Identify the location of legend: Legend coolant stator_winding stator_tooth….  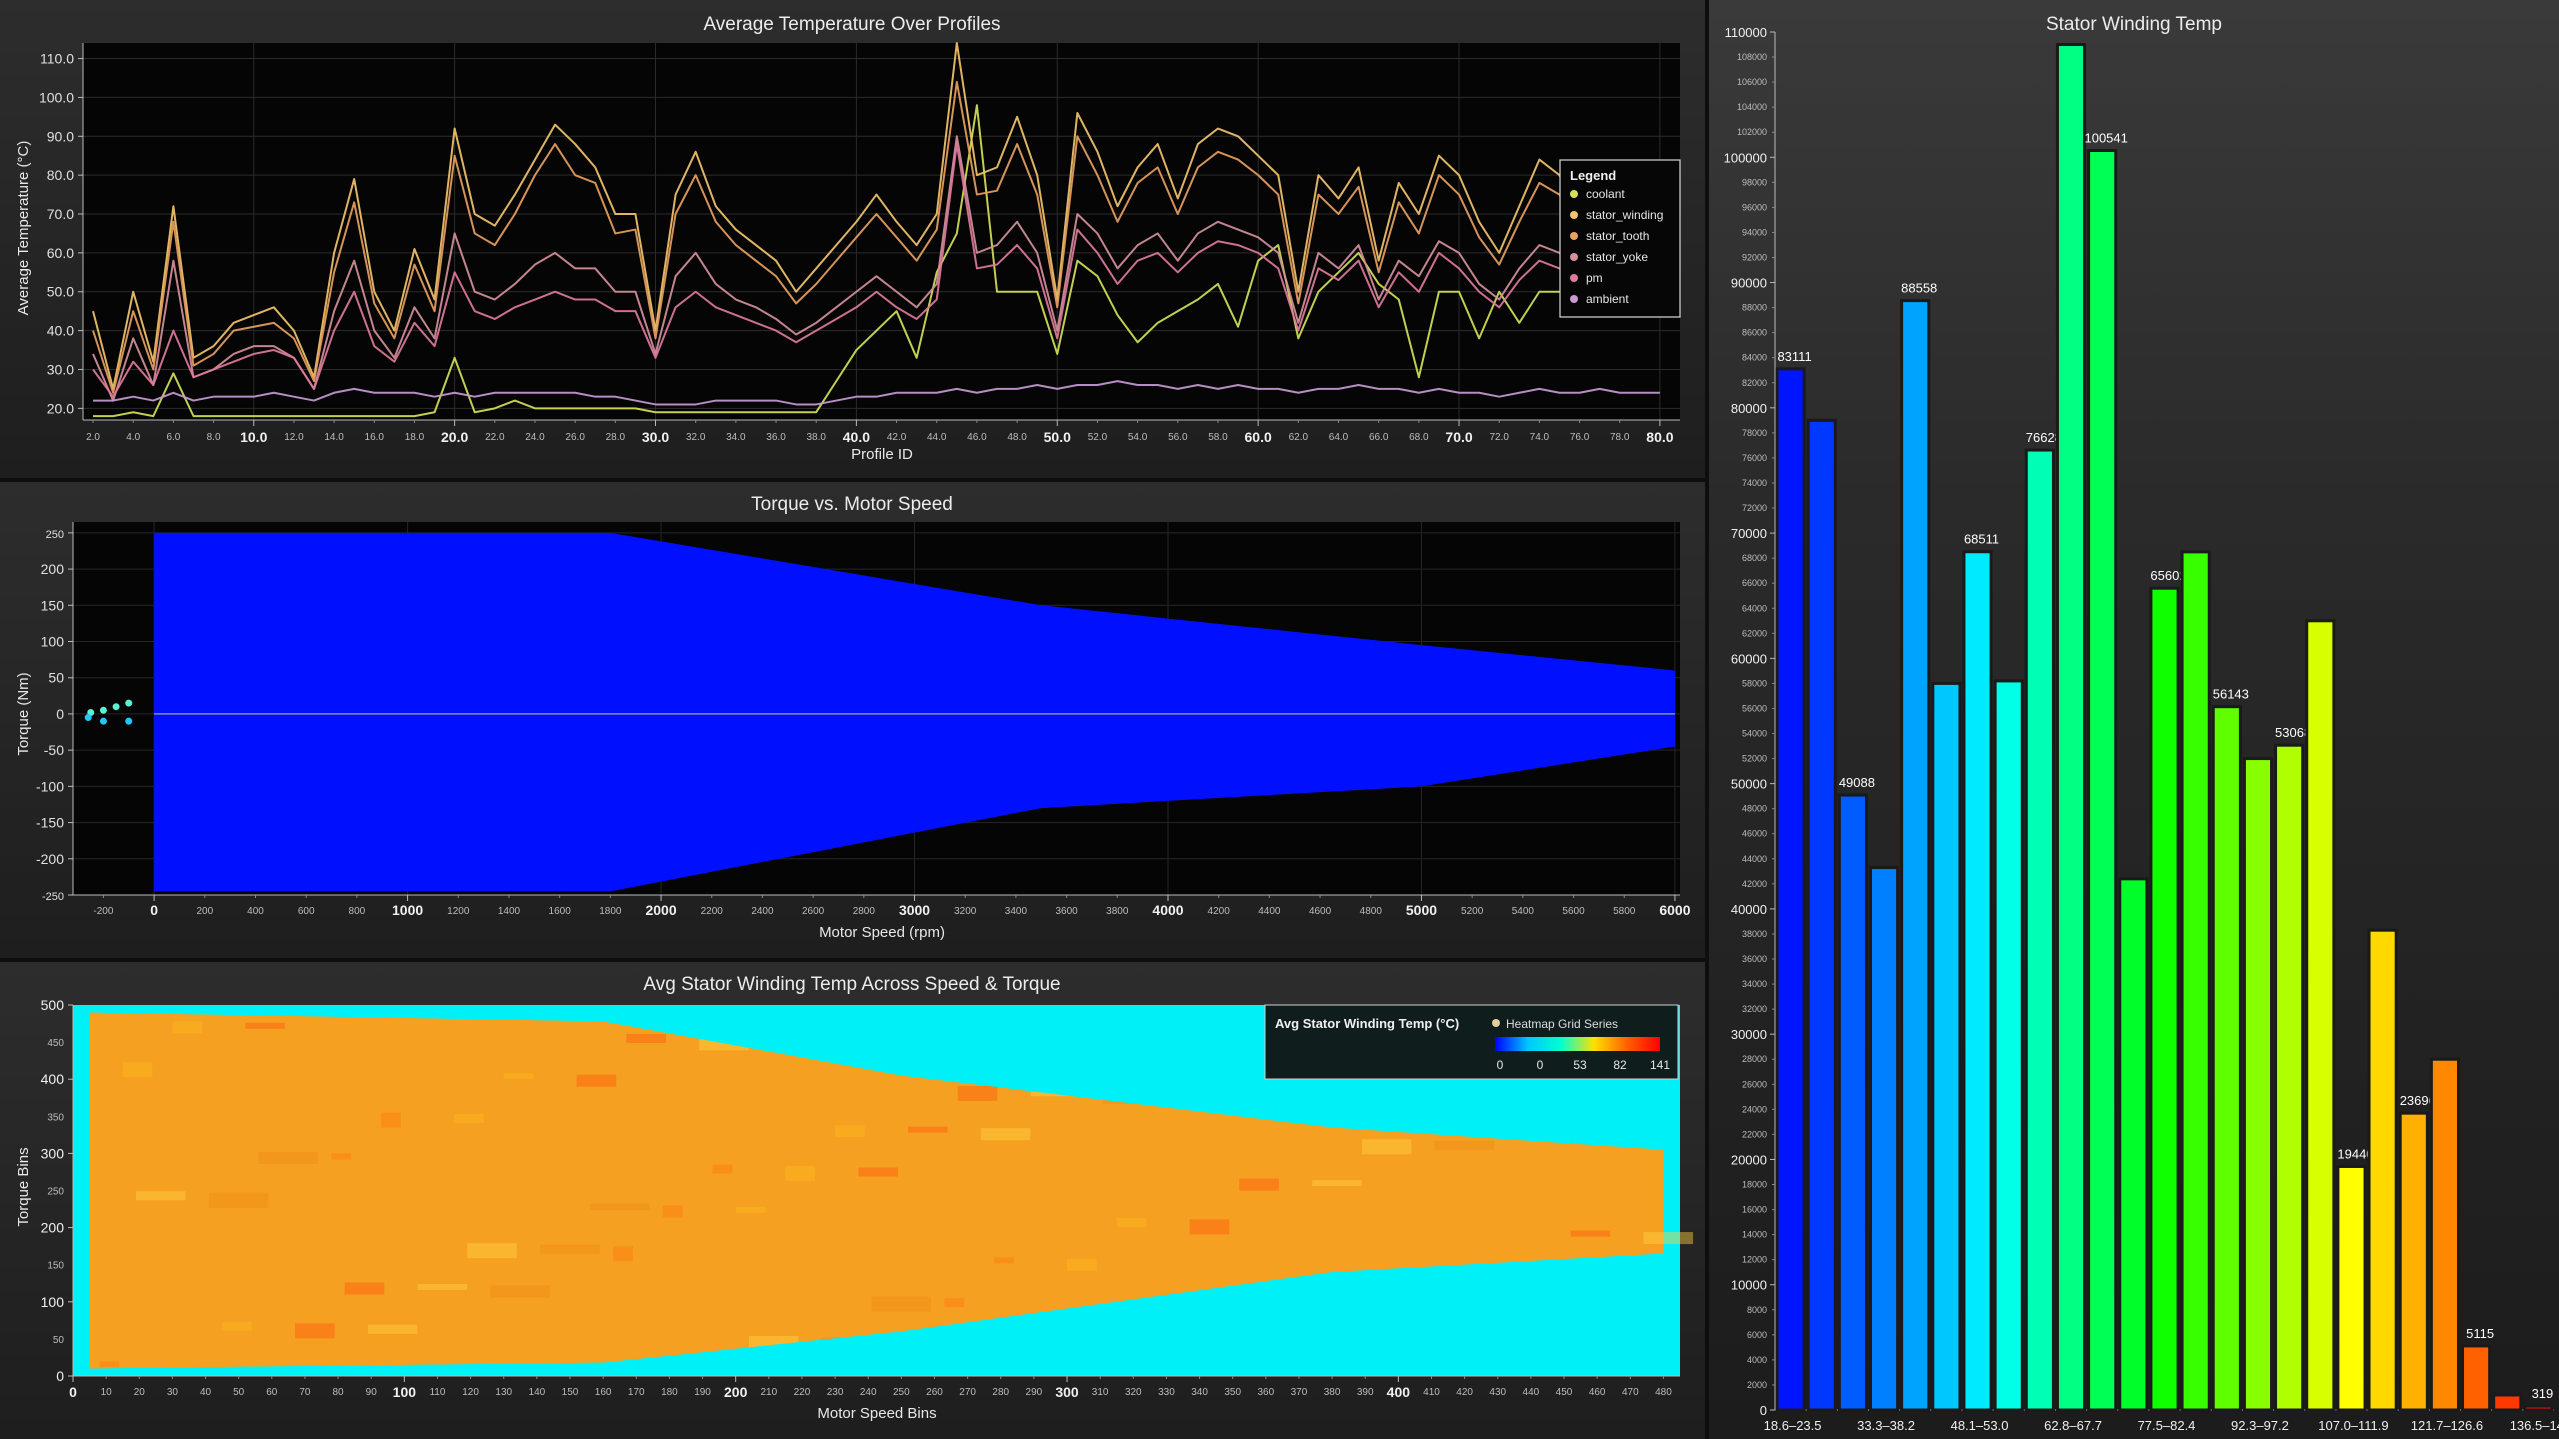
(1620, 238).